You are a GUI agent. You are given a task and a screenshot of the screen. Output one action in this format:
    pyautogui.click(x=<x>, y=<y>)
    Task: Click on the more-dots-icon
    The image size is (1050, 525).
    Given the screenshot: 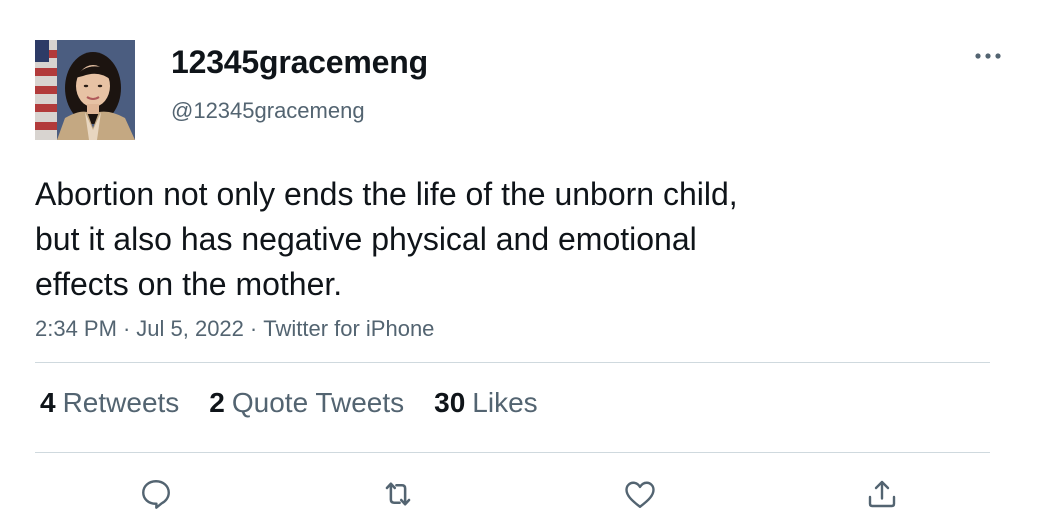 What is the action you would take?
    pyautogui.click(x=988, y=56)
    